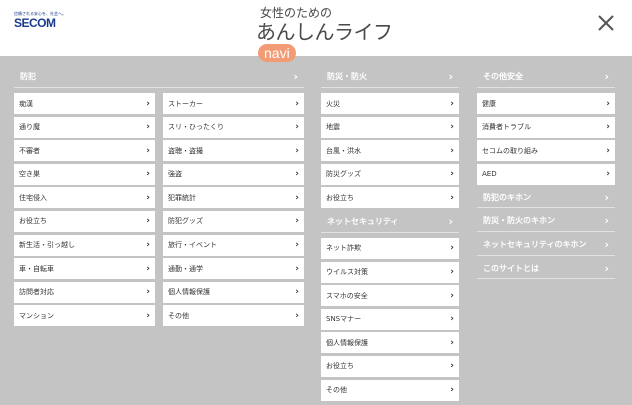 The image size is (632, 405). What do you see at coordinates (390, 248) in the screenshot?
I see `list-item: ネット詐欺 ›` at bounding box center [390, 248].